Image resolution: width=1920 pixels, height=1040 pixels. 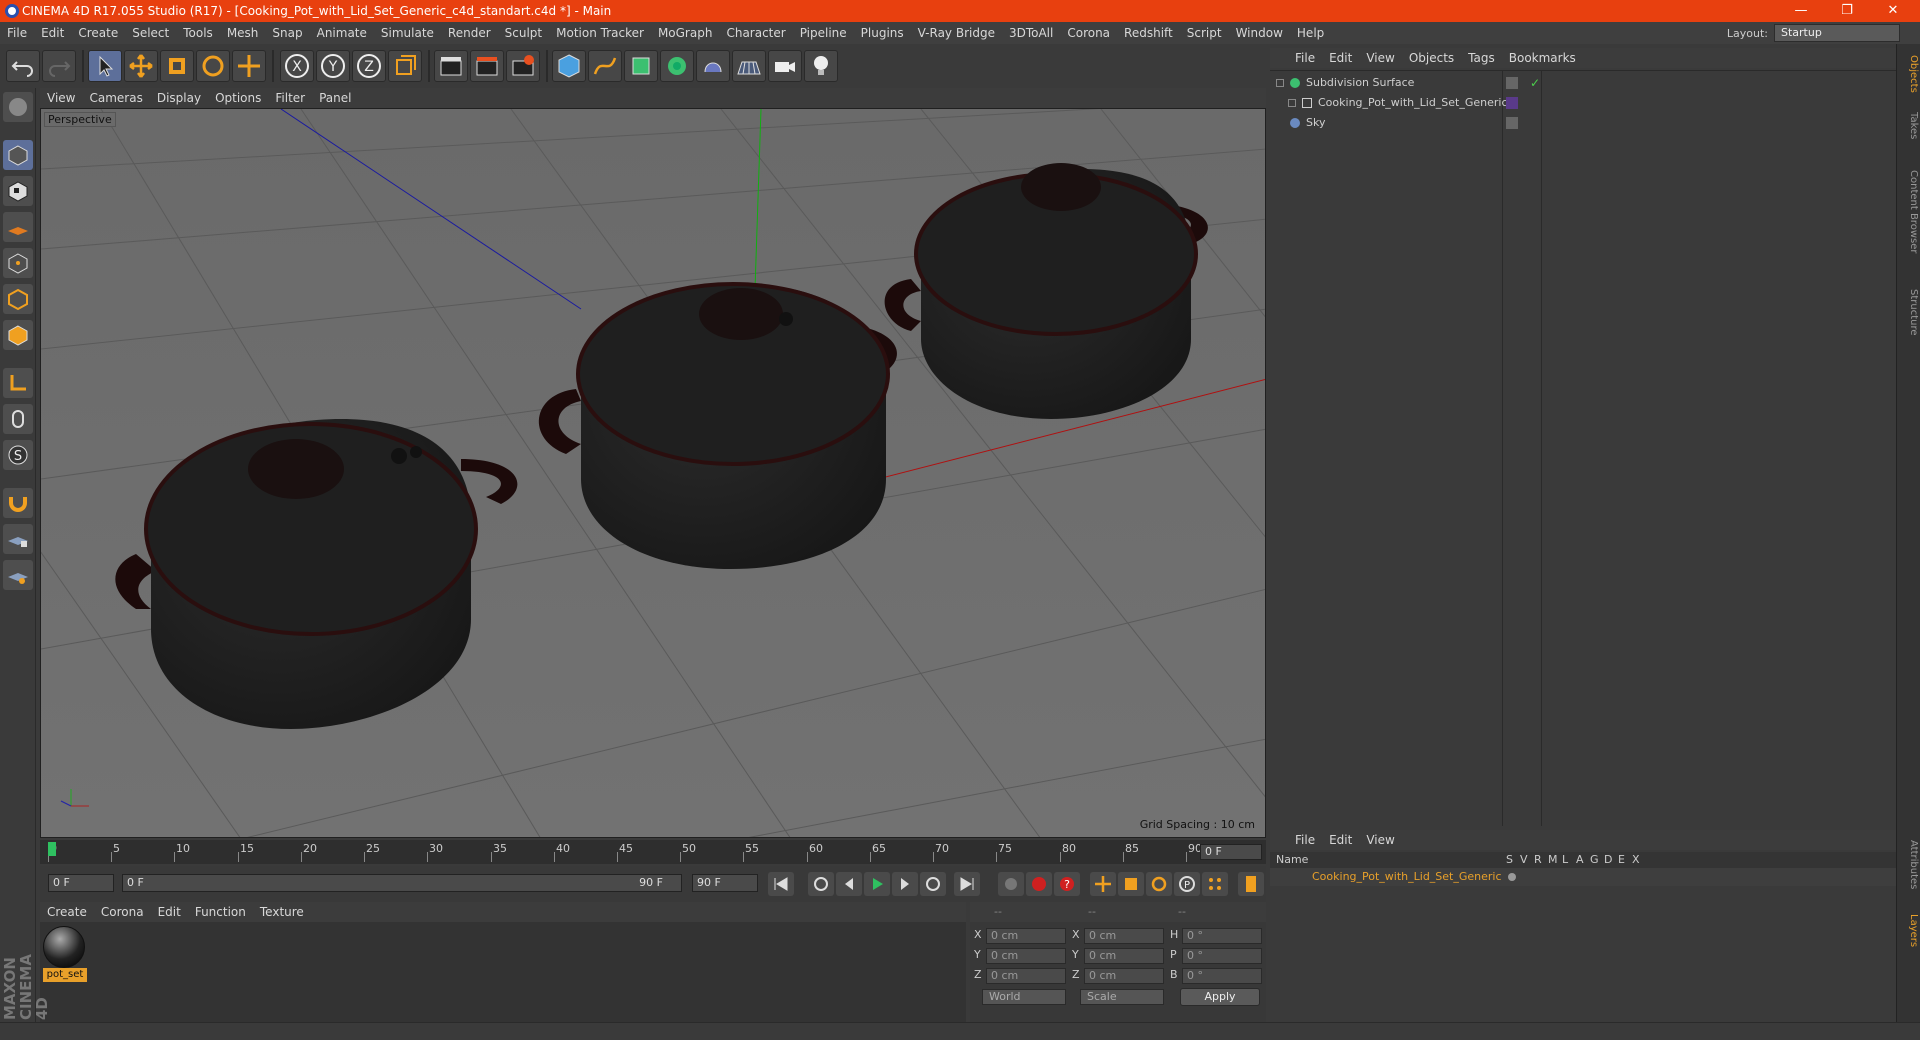 I want to click on viewport-menu-options: Options, so click(x=238, y=98).